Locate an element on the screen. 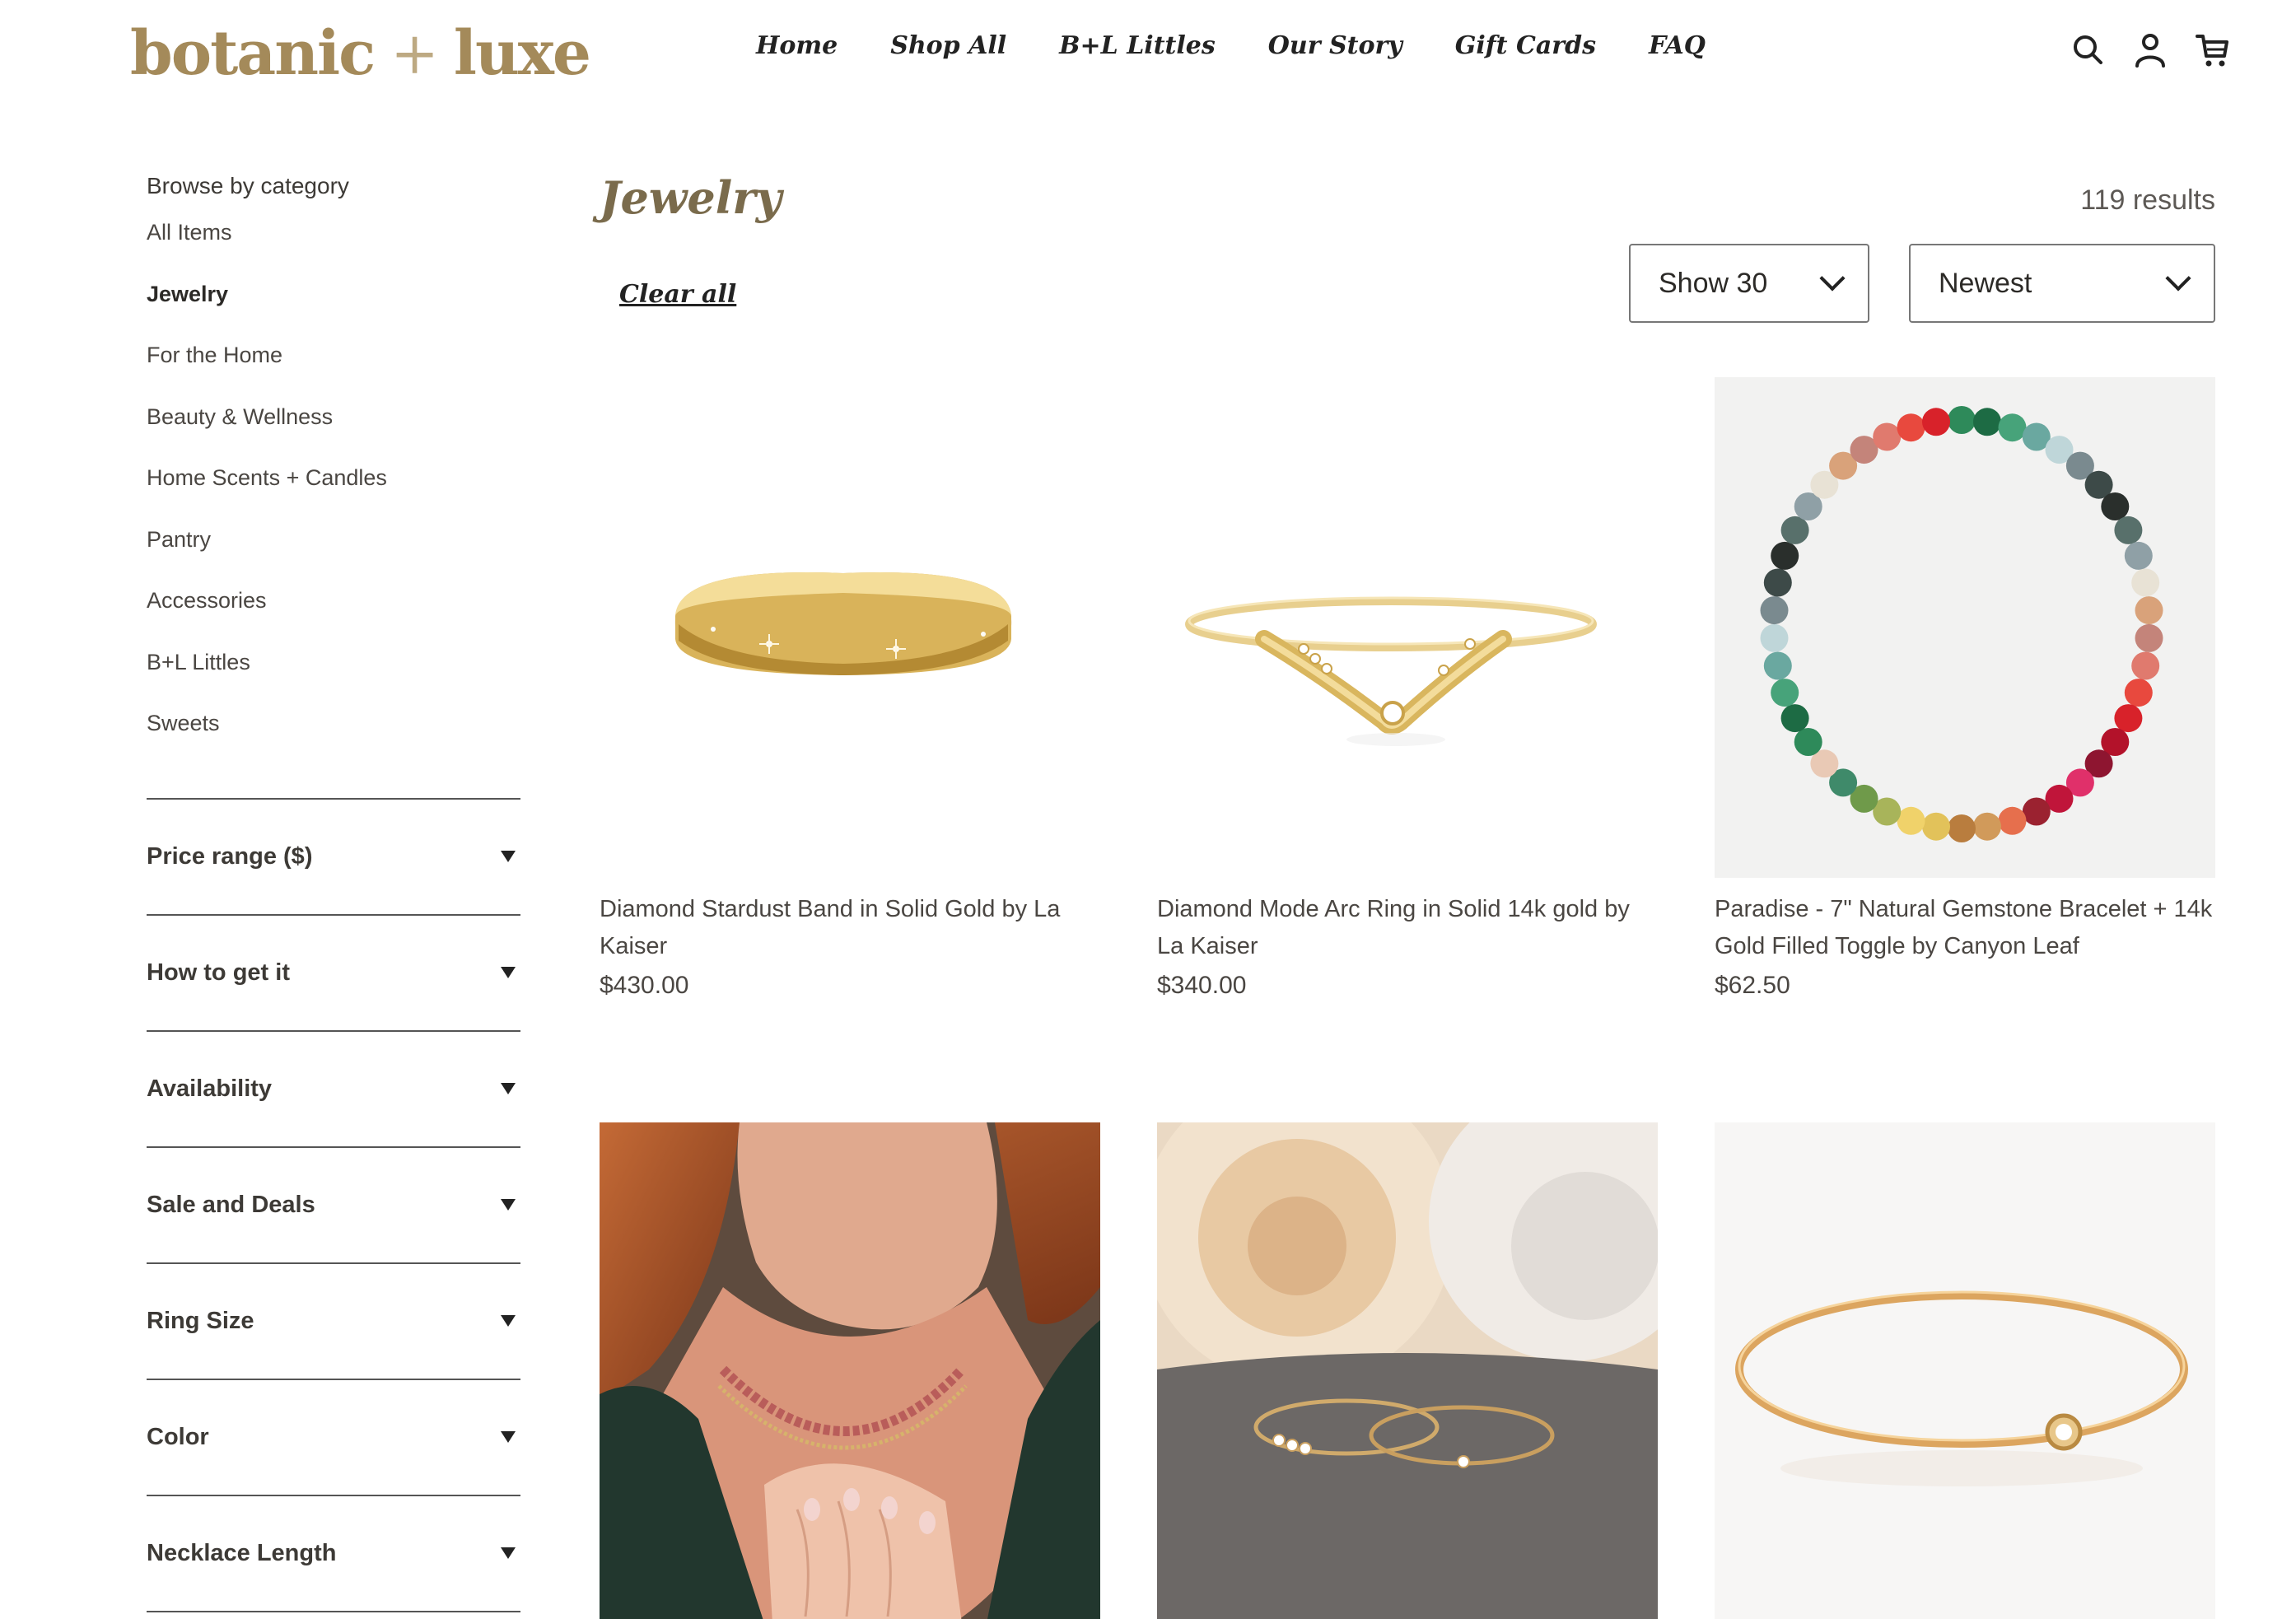 The width and height of the screenshot is (2296, 1619). category-accessories: Accessories is located at coordinates (333, 615).